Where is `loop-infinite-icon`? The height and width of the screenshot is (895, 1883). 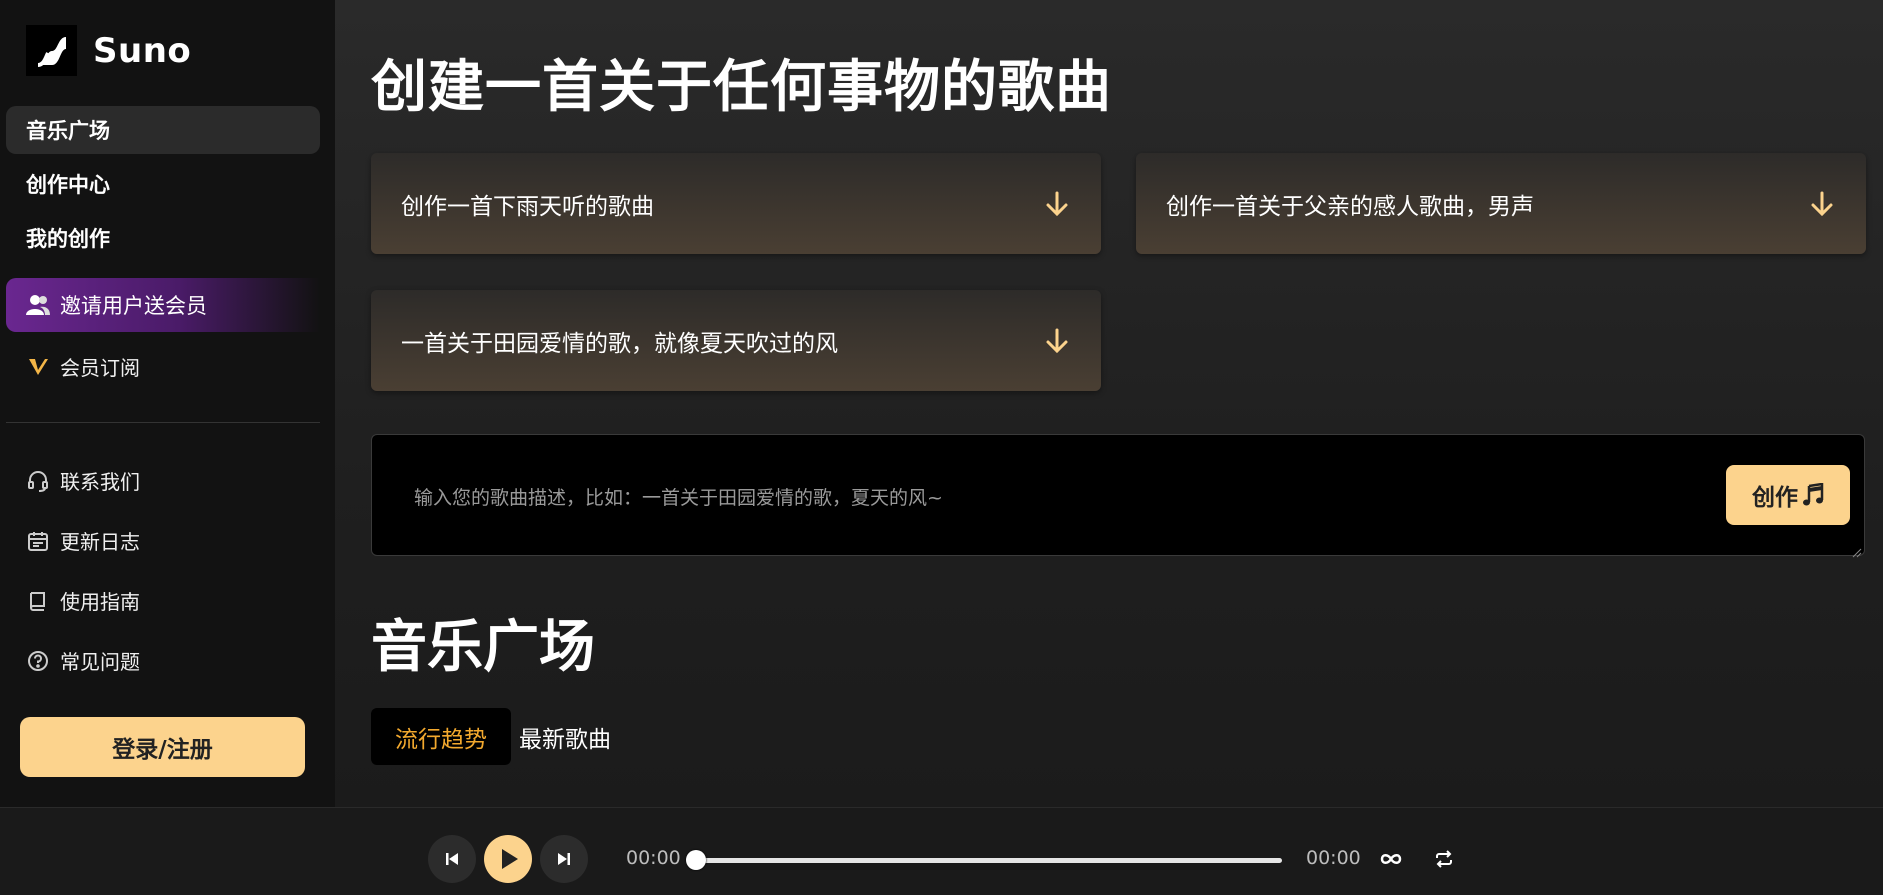
loop-infinite-icon is located at coordinates (1391, 859).